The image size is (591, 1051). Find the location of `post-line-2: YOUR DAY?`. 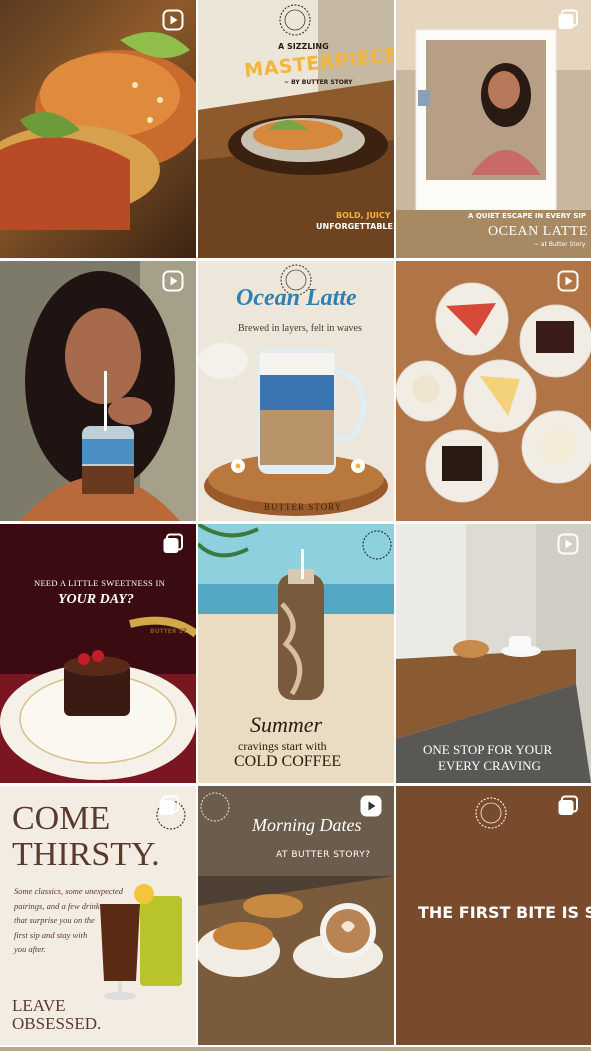

post-line-2: YOUR DAY? is located at coordinates (96, 599).